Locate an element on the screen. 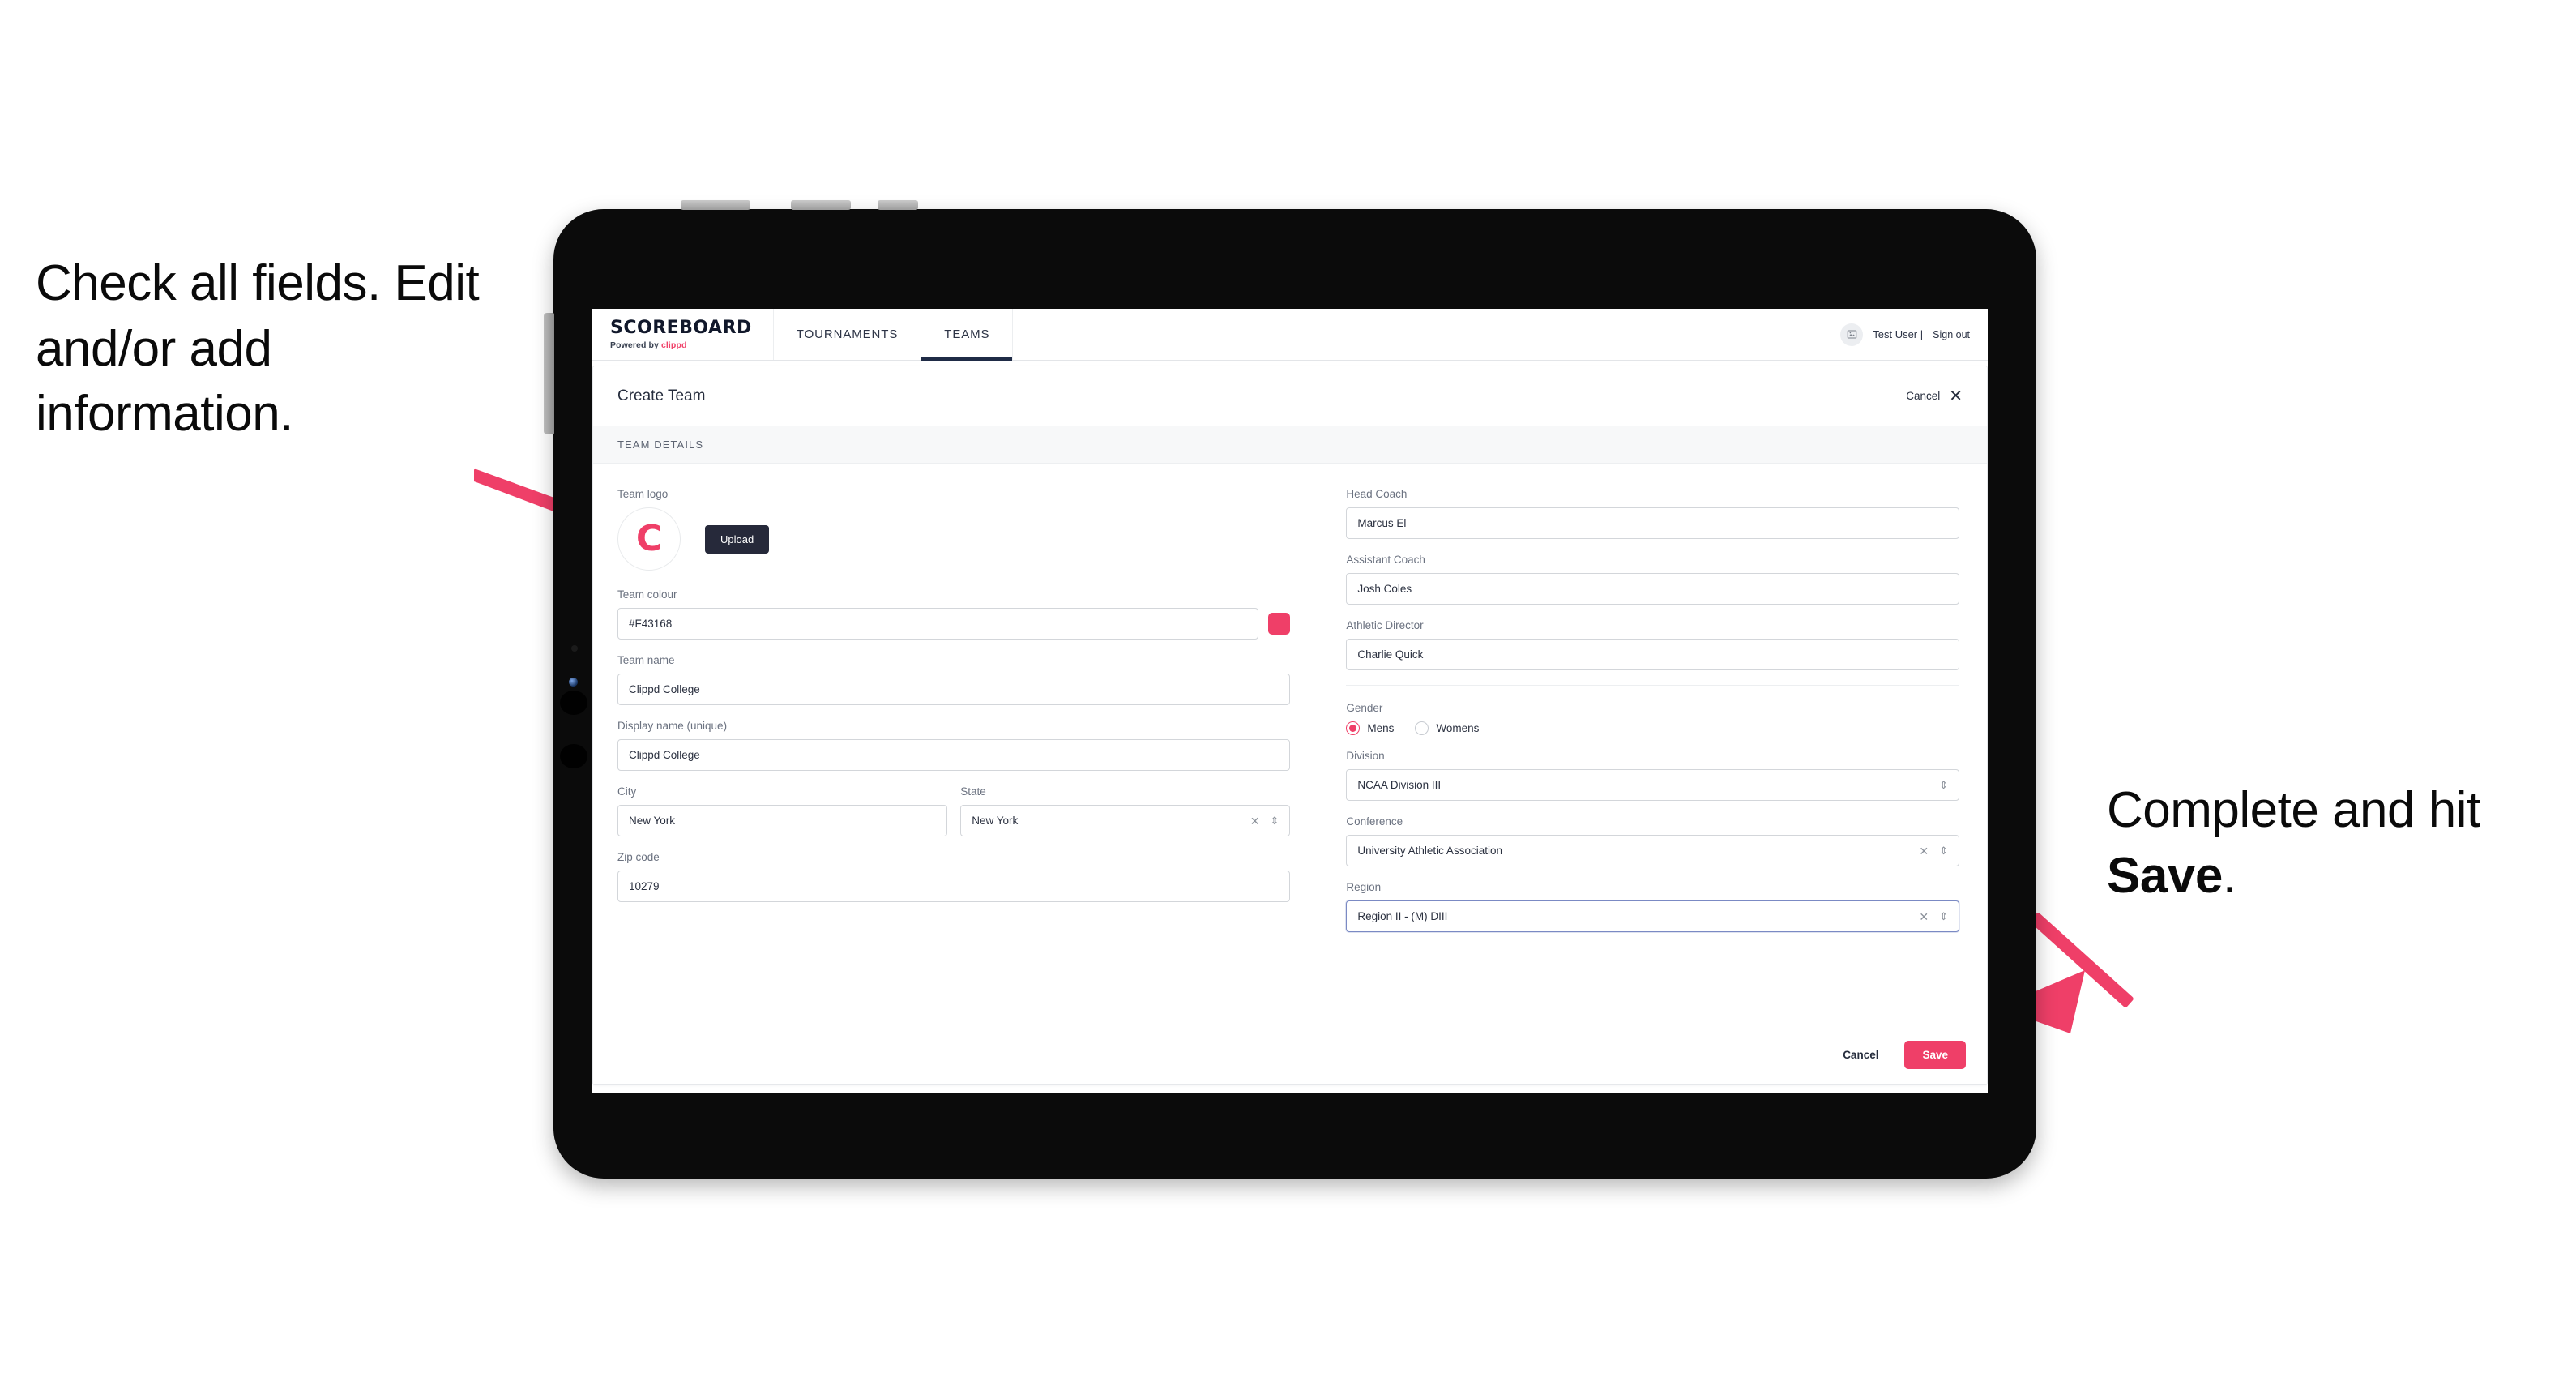 The height and width of the screenshot is (1386, 2576). brand-logo: SCOREBOARD Powered by clippd is located at coordinates (683, 334).